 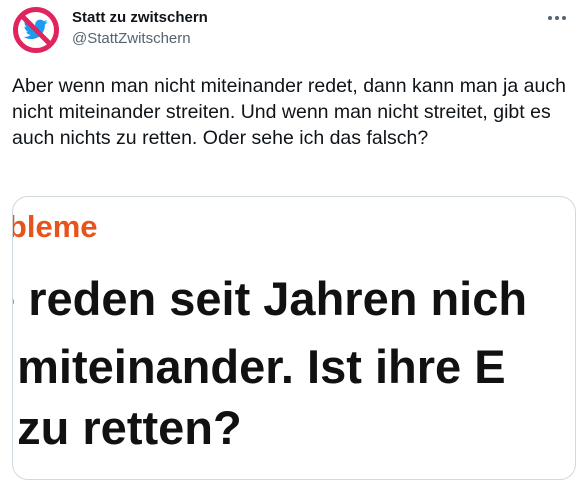 What do you see at coordinates (127, 427) in the screenshot?
I see `media-headline-line-3: ı zu retten?` at bounding box center [127, 427].